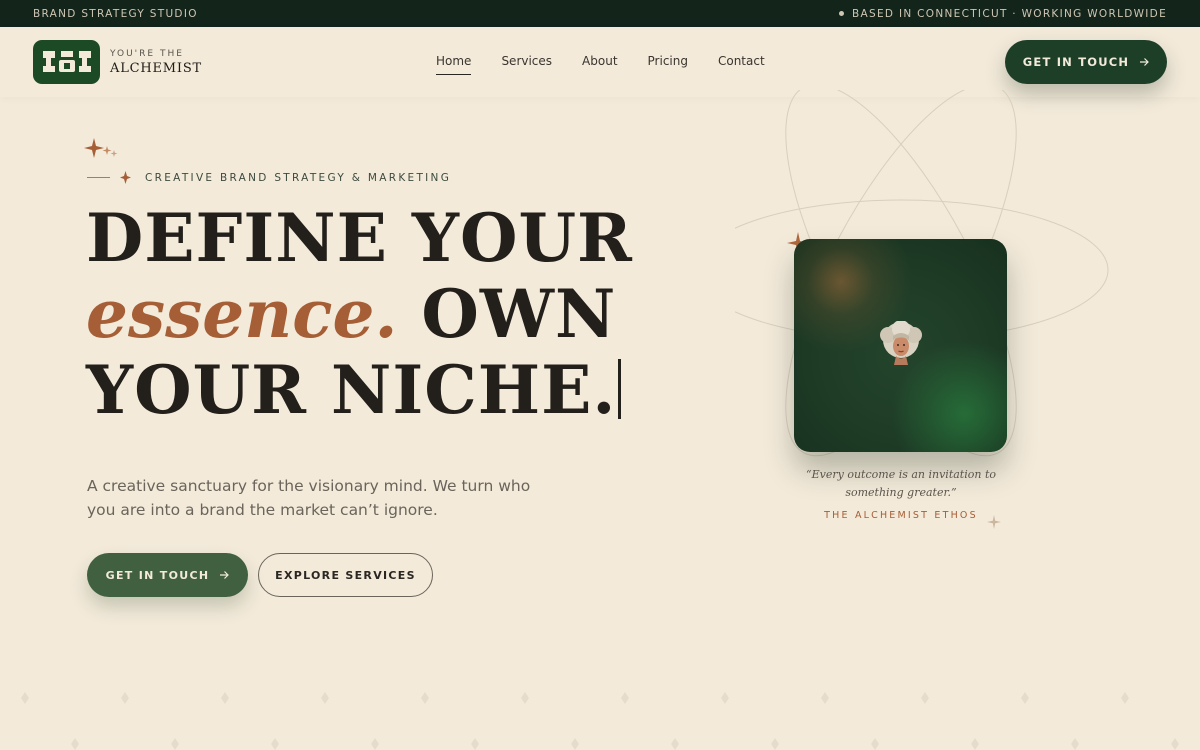 The image size is (1200, 750). I want to click on hero-eyebrow: CREATIVE BRAND STRATEGY & MARKETING, so click(269, 177).